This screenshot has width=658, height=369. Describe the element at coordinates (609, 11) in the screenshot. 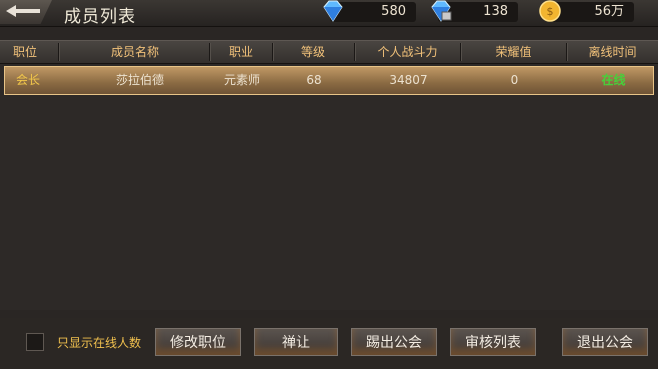

I see `gold-count: 56万` at that location.